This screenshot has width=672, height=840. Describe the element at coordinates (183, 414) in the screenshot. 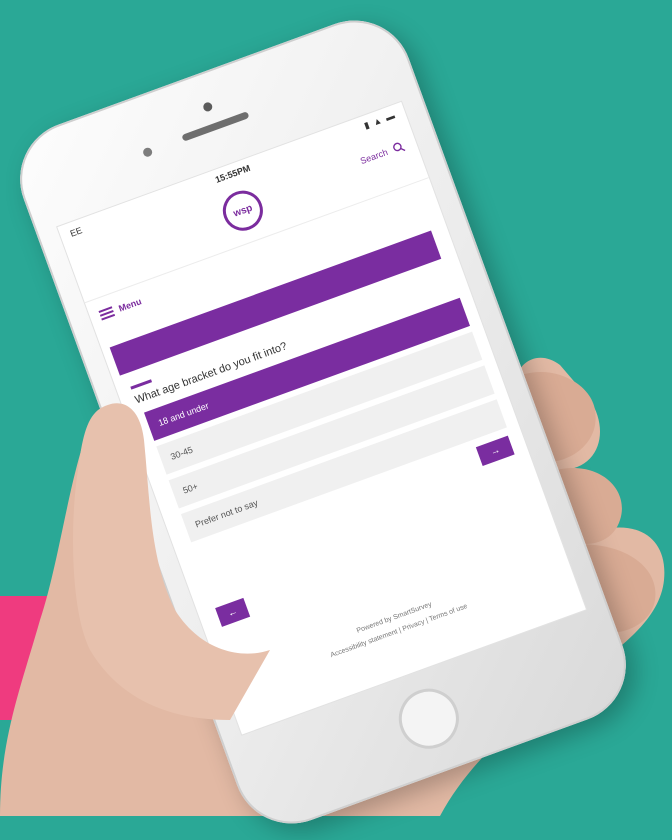

I see `answer-option-label: 18 and under` at that location.